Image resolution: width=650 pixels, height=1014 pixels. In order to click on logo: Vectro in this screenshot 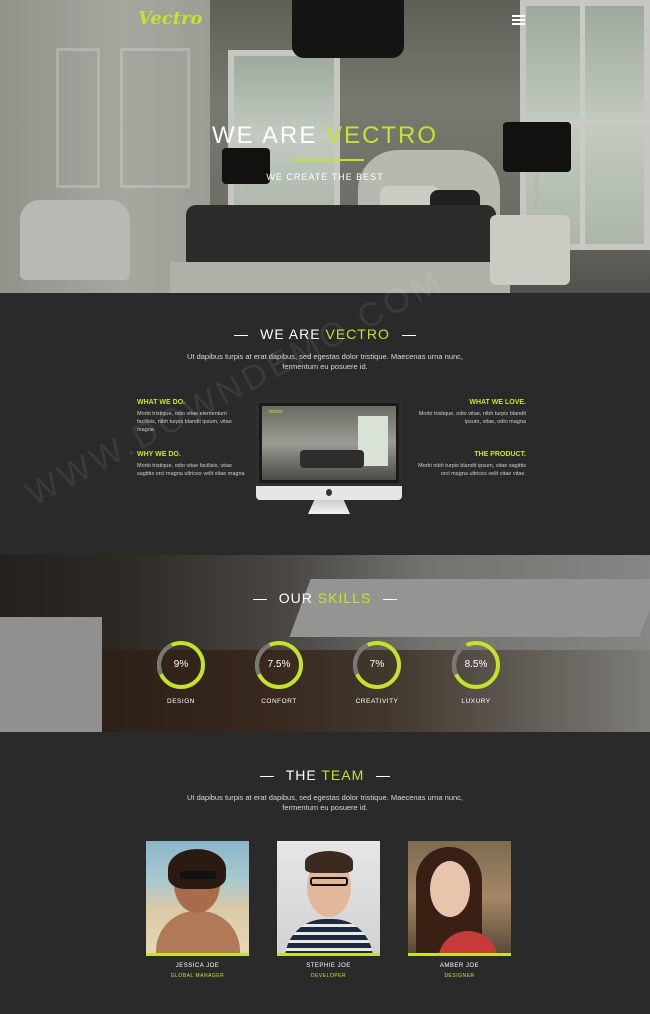, I will do `click(170, 18)`.